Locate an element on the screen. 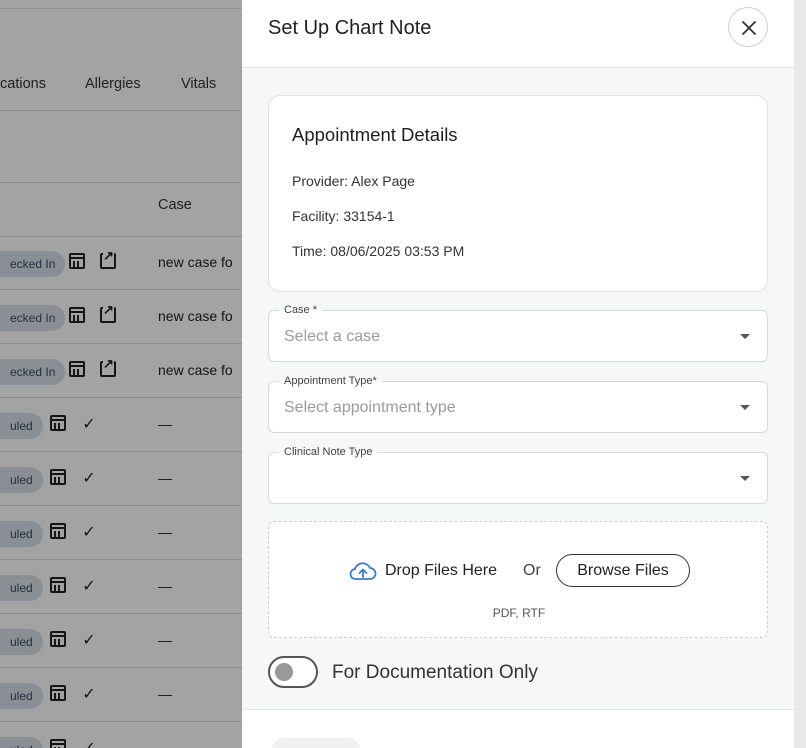  close-button is located at coordinates (748, 27).